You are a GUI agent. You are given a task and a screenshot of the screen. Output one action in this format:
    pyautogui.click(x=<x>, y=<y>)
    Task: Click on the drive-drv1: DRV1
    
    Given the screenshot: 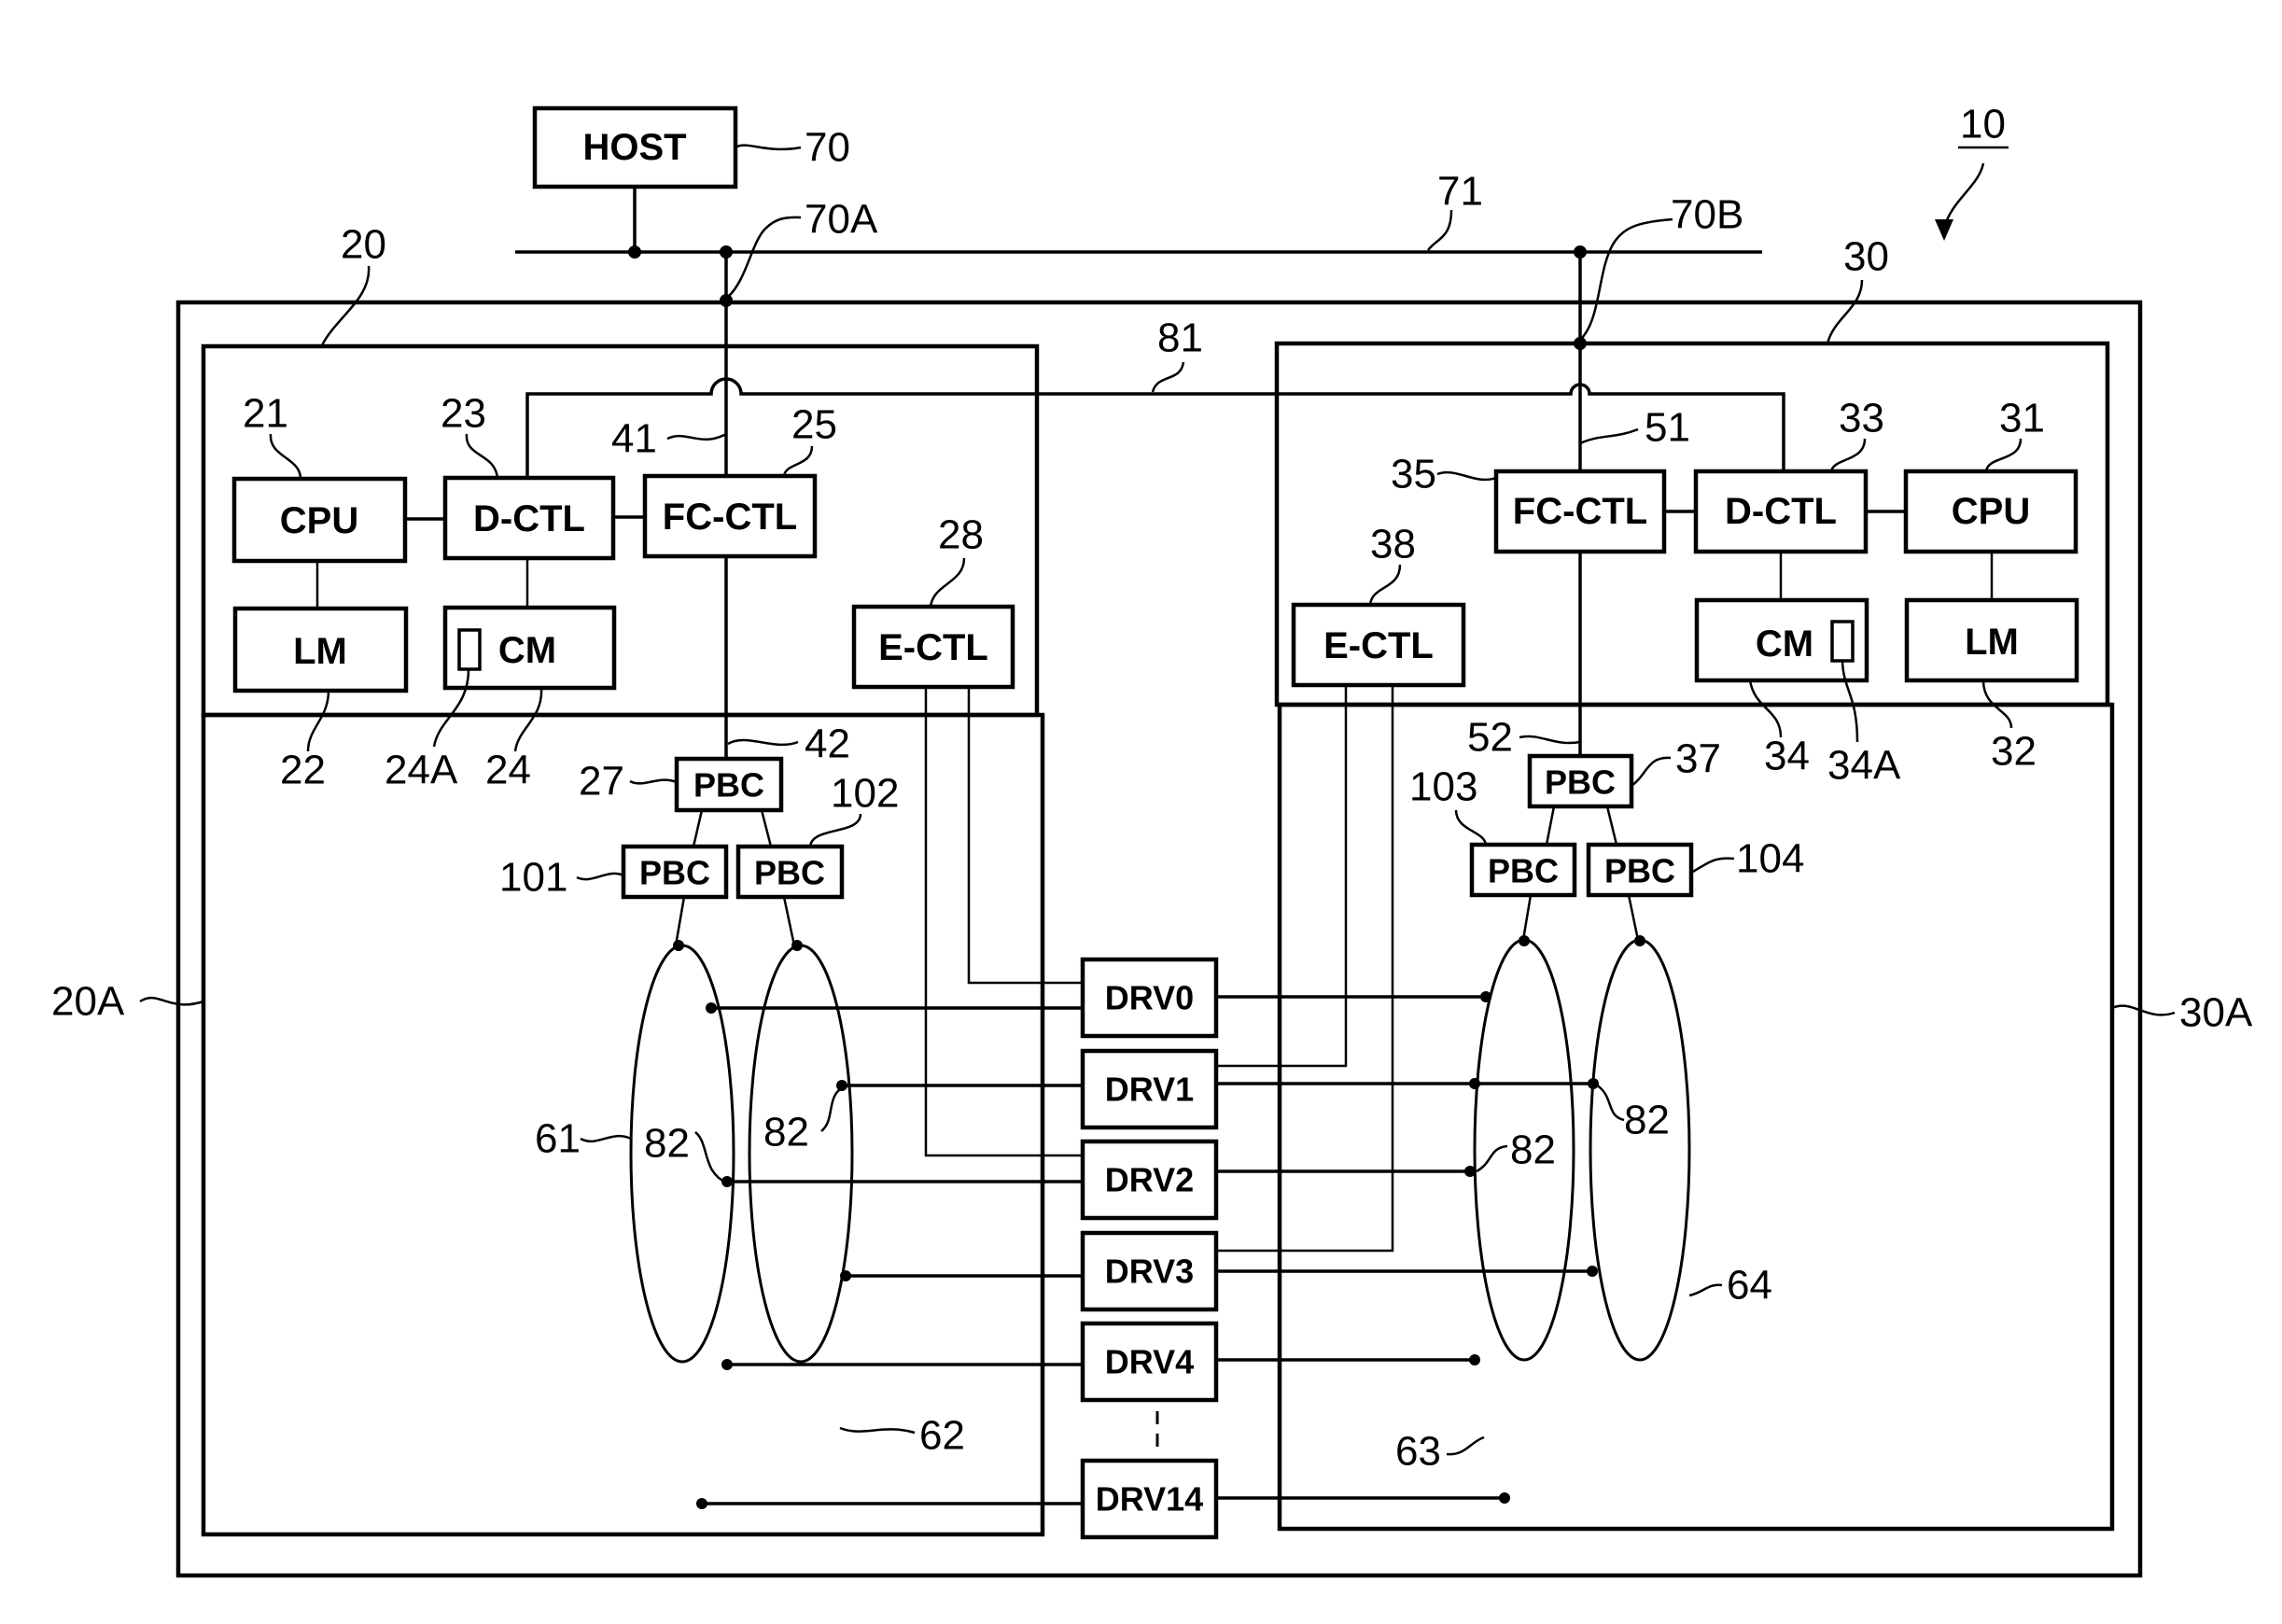 What is the action you would take?
    pyautogui.click(x=1217, y=1089)
    